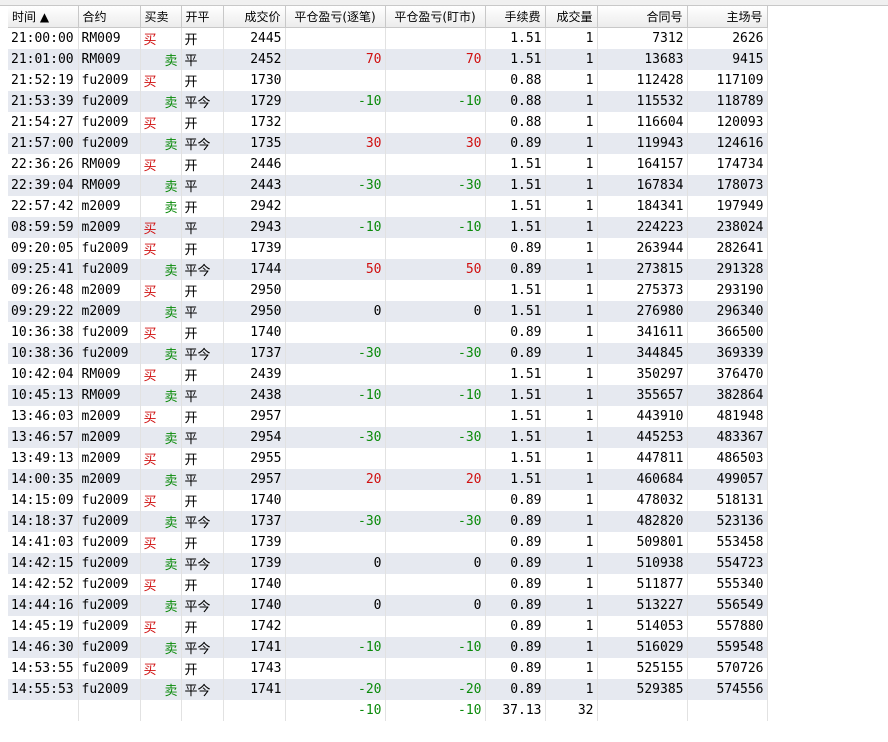 The height and width of the screenshot is (742, 888). Describe the element at coordinates (388, 59) in the screenshot. I see `table-row: 21:01:00 RM009 卖平 2452 70 70 1.51 1 13683 9415` at that location.